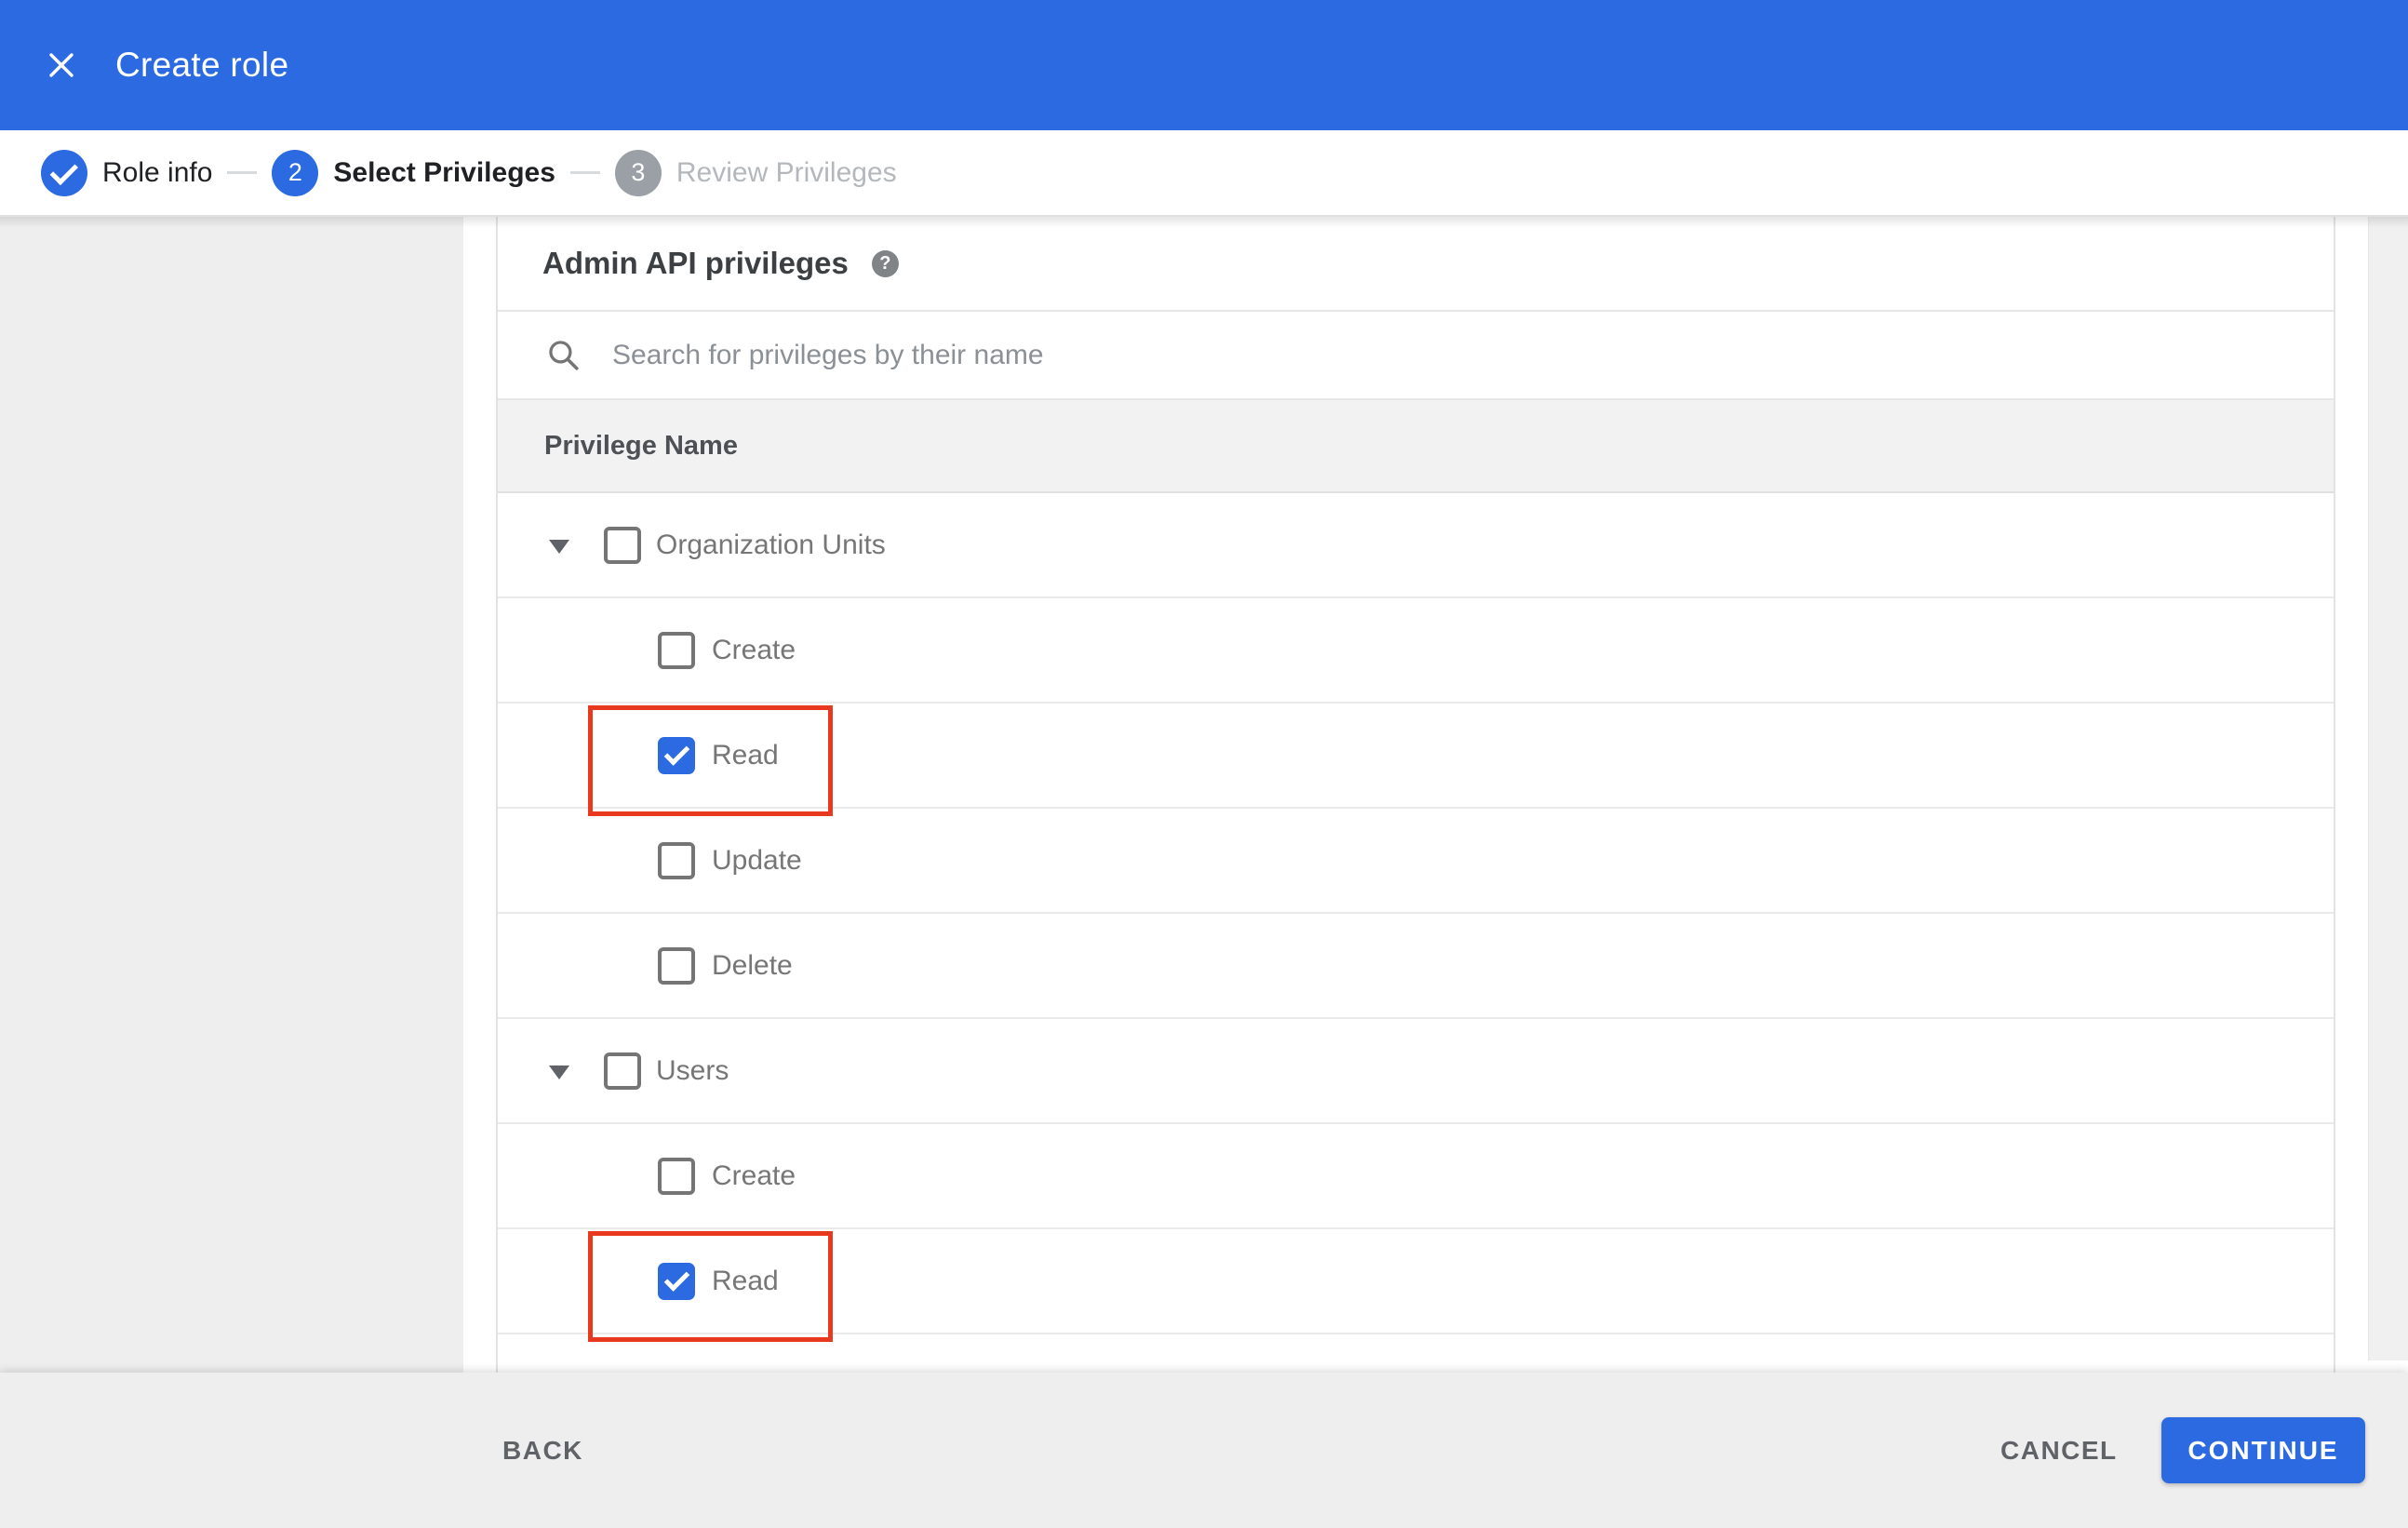  What do you see at coordinates (1416, 861) in the screenshot?
I see `privilege-row: Update` at bounding box center [1416, 861].